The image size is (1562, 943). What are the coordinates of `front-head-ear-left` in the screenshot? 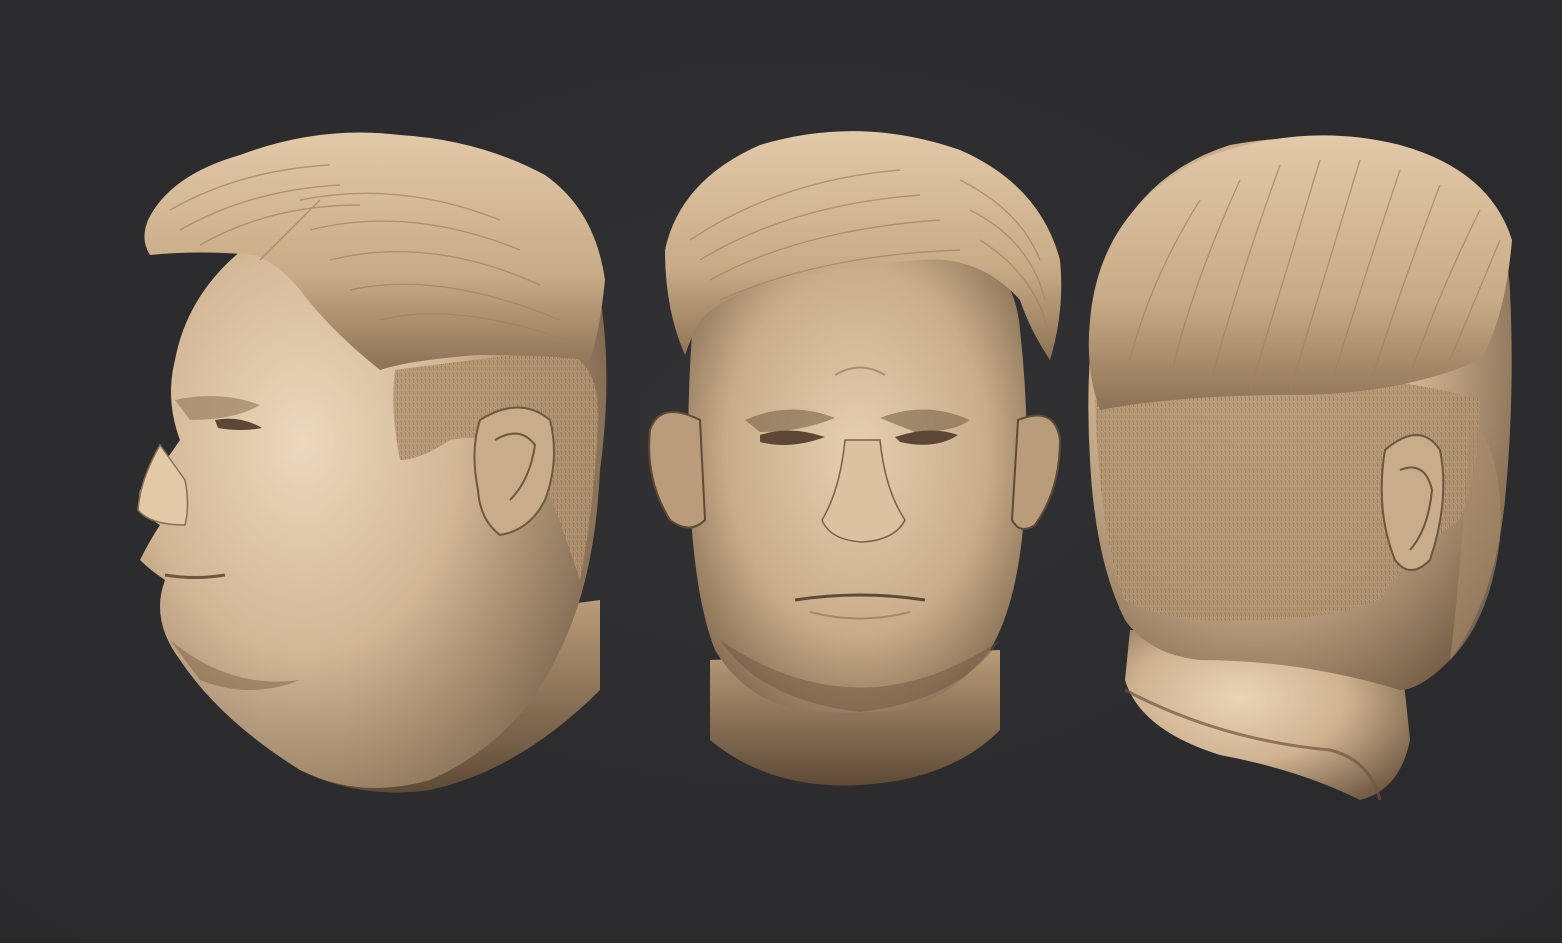 It's located at (677, 470).